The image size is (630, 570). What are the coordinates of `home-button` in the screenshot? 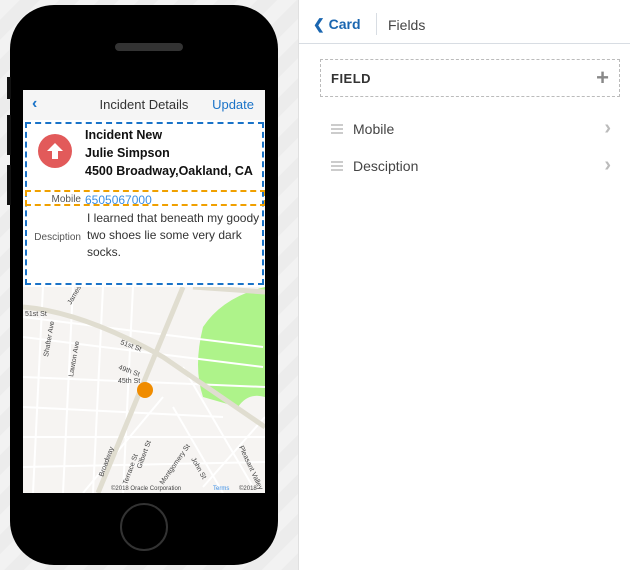 It's located at (144, 527).